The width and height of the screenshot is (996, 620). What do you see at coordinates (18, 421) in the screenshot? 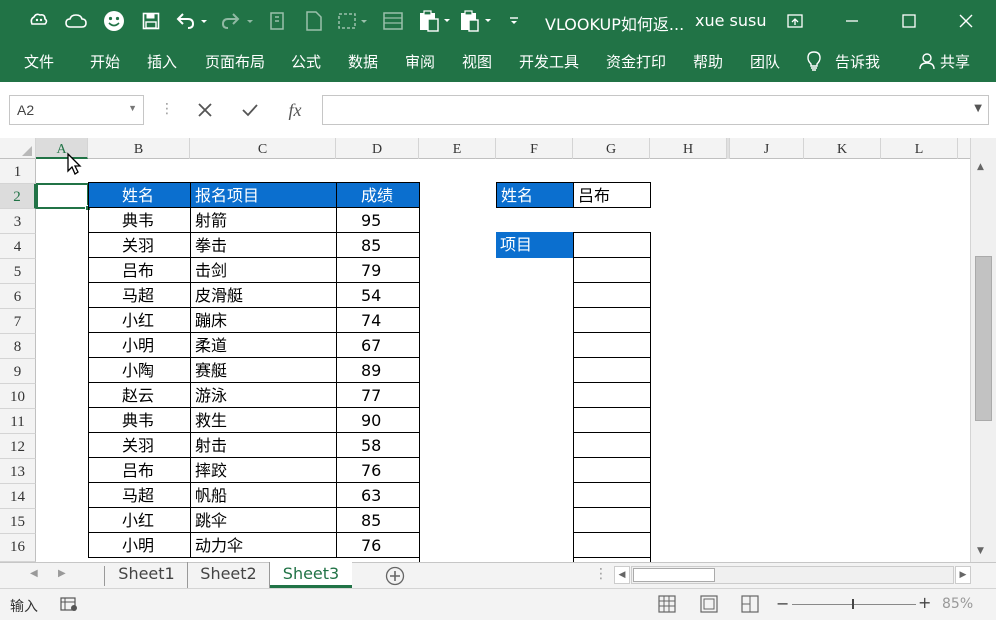
I see `row-header-11: 11` at bounding box center [18, 421].